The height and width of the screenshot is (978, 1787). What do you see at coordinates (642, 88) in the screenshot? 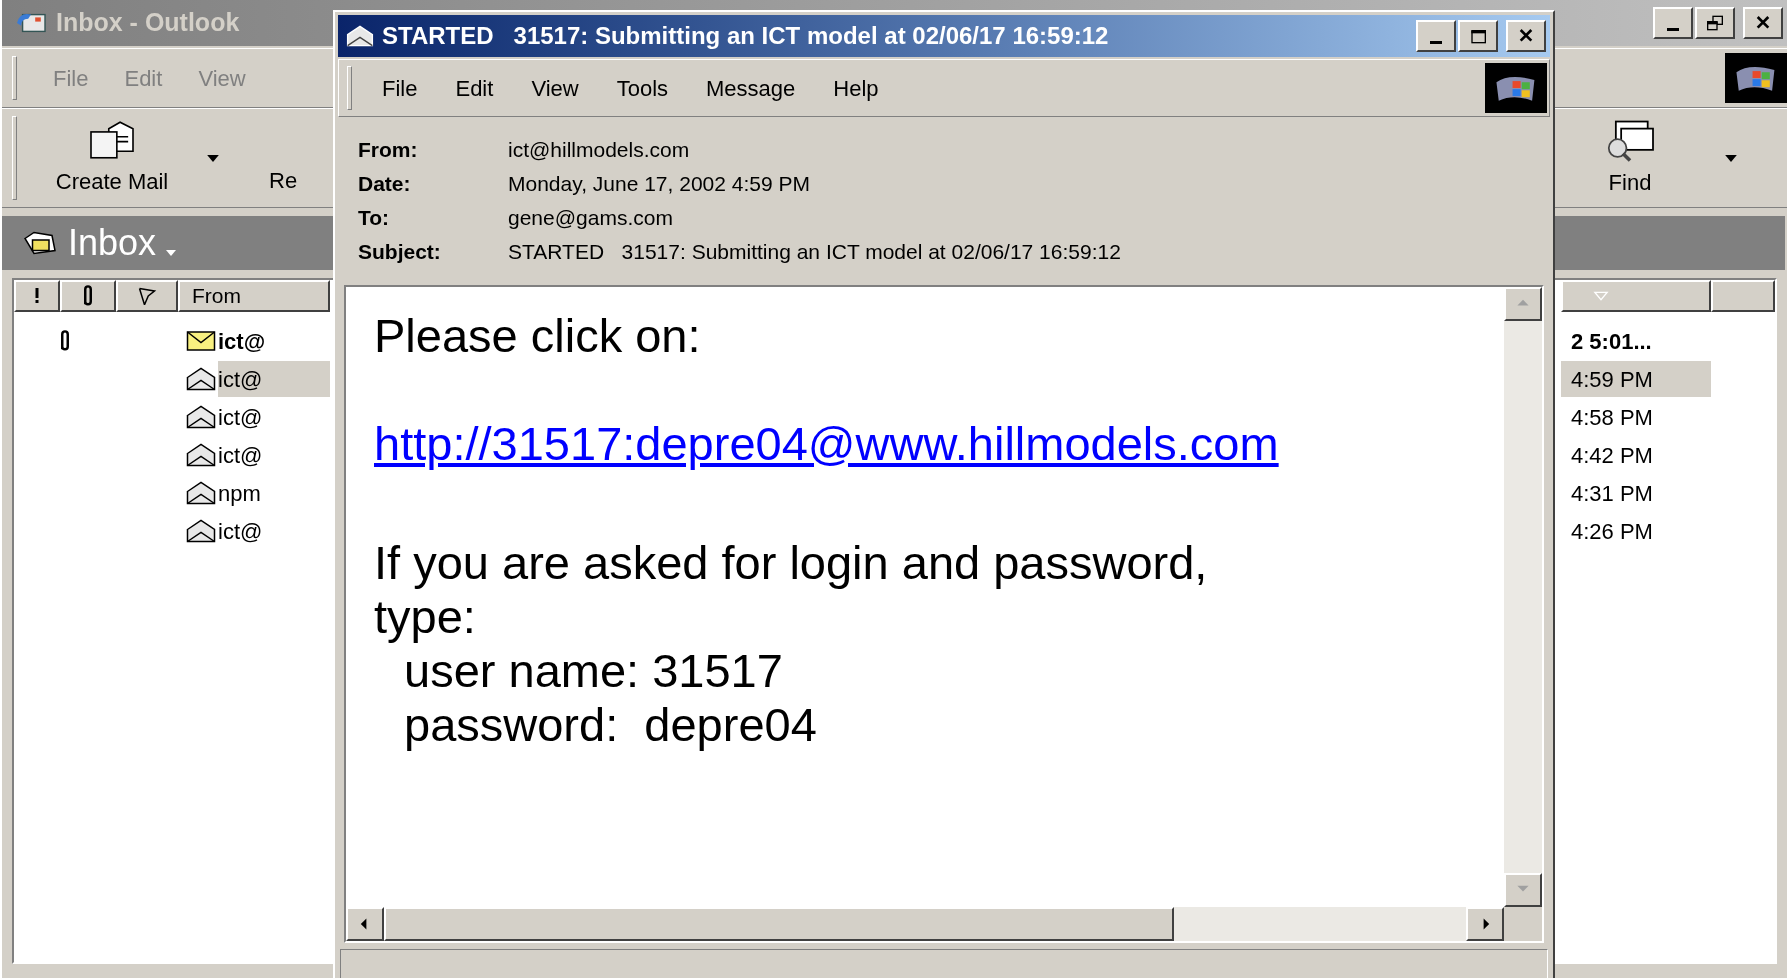
I see `menu-item: Tools` at bounding box center [642, 88].